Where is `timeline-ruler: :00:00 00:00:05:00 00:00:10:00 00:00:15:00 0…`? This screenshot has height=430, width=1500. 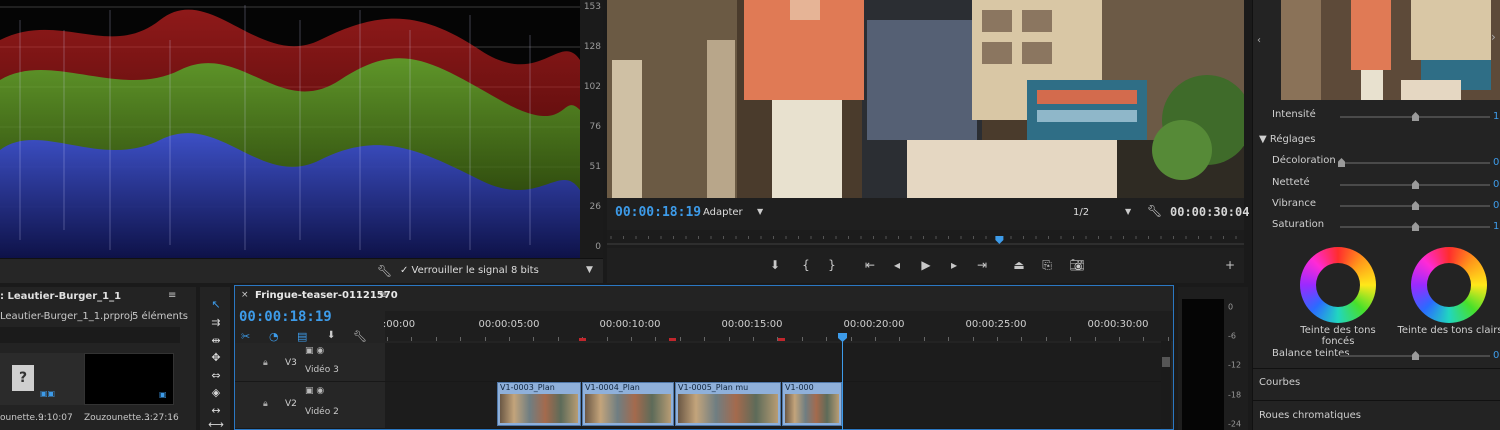
timeline-ruler: :00:00 00:00:05:00 00:00:10:00 00:00:15:00 0… is located at coordinates (778, 326).